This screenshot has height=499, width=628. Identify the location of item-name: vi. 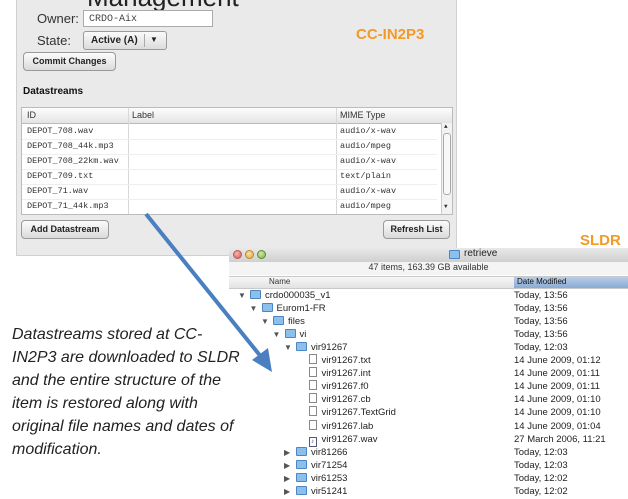
(303, 334).